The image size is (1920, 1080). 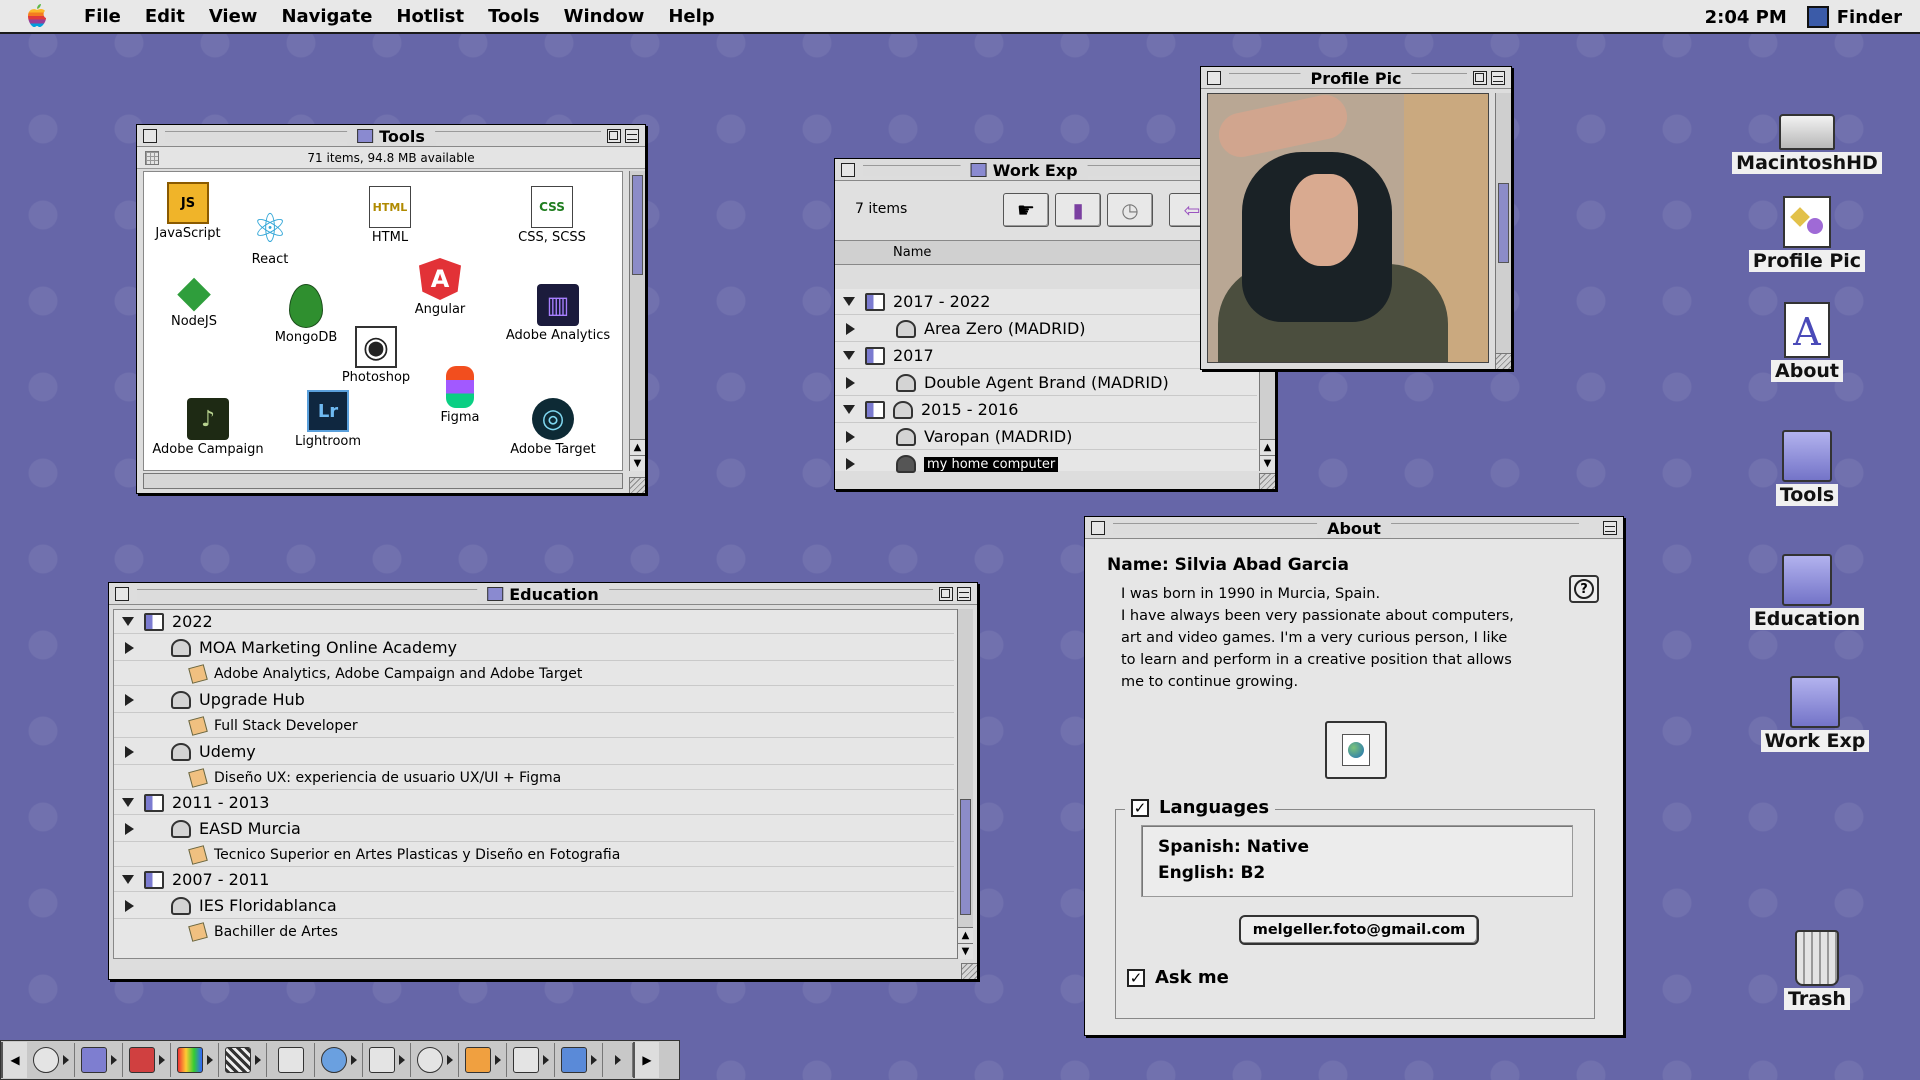 I want to click on strip-folder-module, so click(x=99, y=1060).